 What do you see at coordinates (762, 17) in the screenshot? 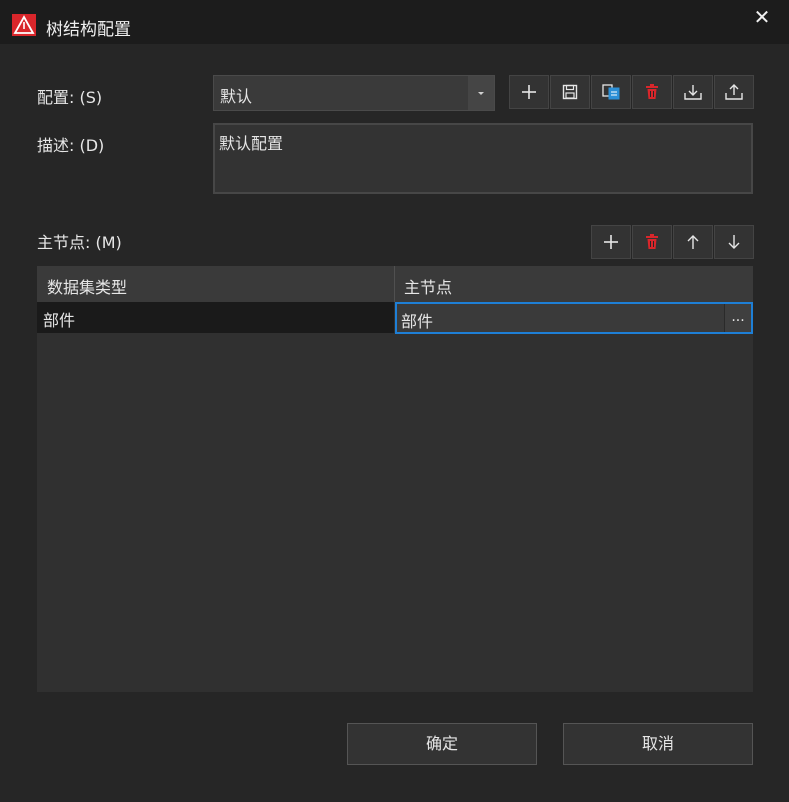
I see `close-button: ✕` at bounding box center [762, 17].